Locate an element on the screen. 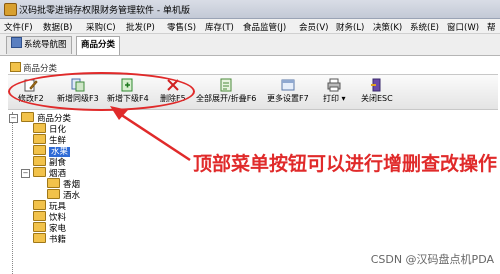 The width and height of the screenshot is (500, 274). panel-title: 商品分类 is located at coordinates (33, 68).